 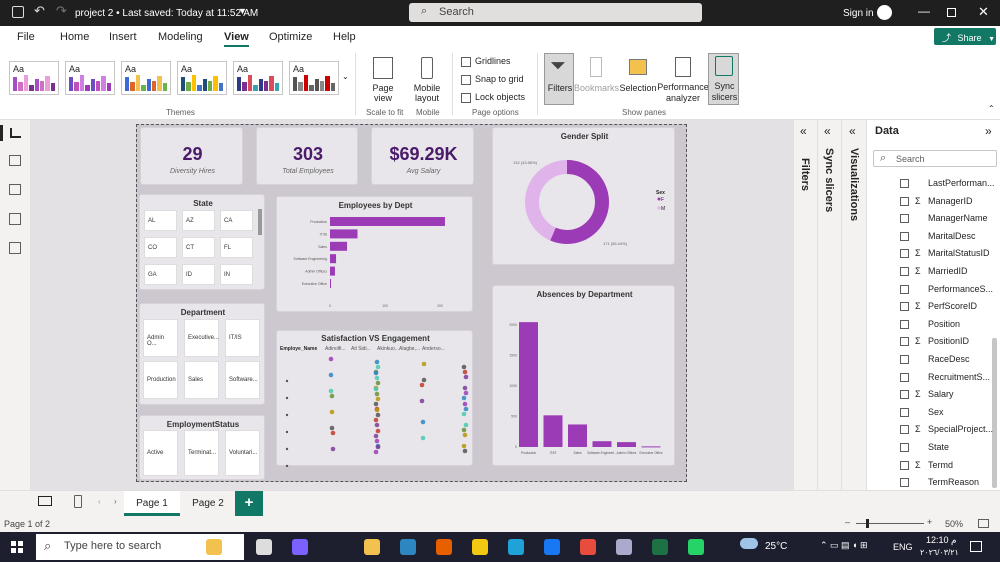 I want to click on file-explorer-icon, so click(x=372, y=547).